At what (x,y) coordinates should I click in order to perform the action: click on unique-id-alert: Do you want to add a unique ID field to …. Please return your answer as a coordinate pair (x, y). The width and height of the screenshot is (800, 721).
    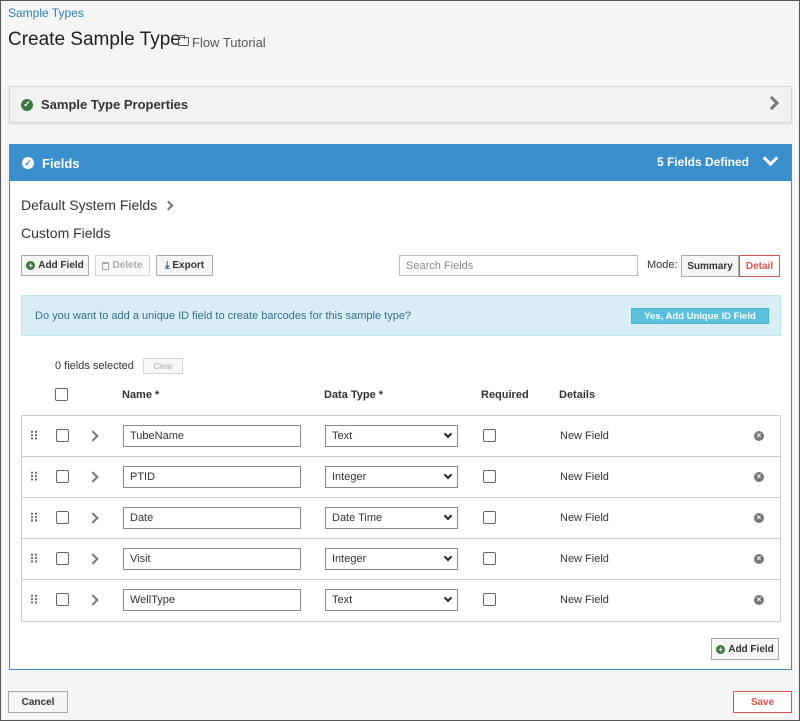
    Looking at the image, I should click on (401, 315).